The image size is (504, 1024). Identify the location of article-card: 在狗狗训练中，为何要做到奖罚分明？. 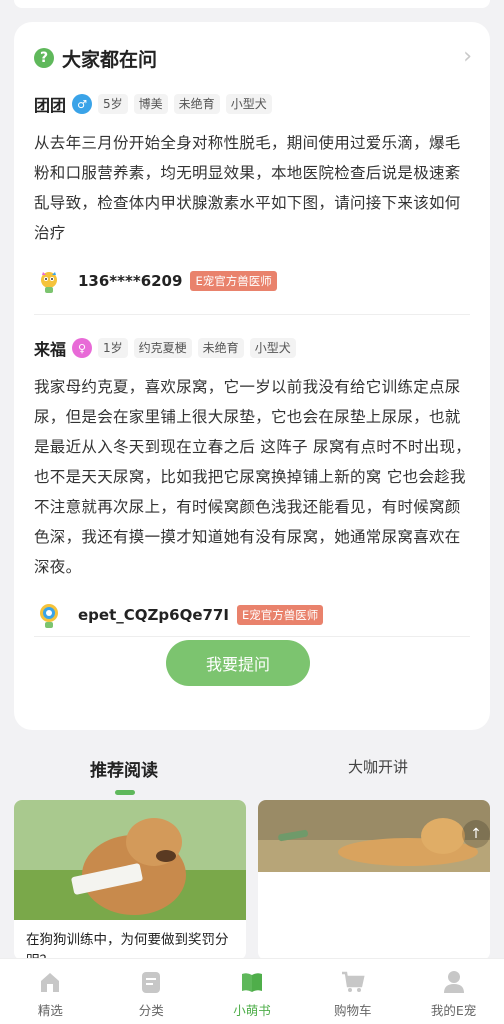
(130, 880).